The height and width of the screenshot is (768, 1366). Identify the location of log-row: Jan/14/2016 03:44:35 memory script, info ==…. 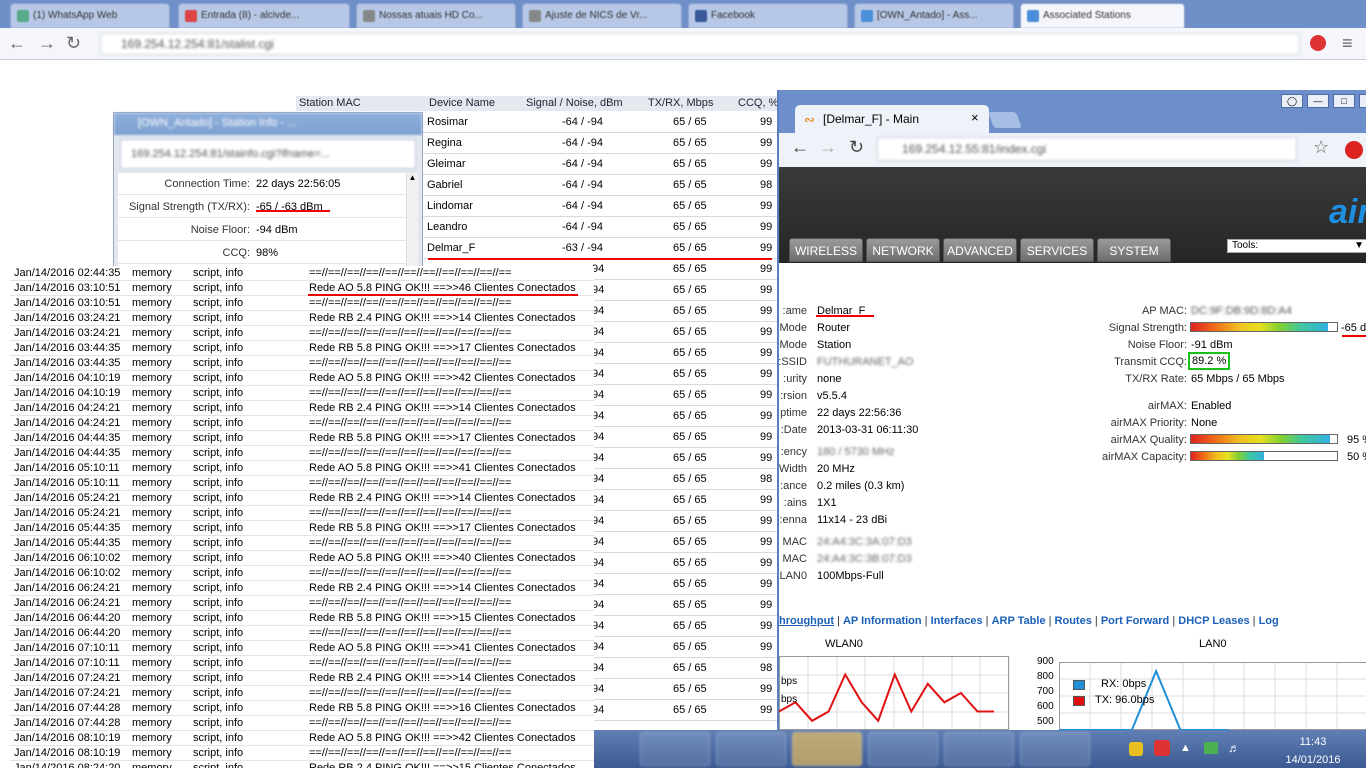
(302, 363).